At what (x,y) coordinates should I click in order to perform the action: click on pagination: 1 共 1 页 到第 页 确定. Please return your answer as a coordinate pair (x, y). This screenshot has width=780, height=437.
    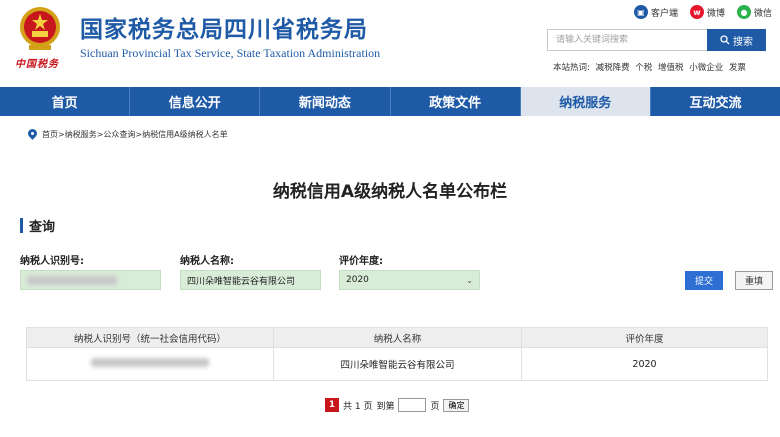
    Looking at the image, I should click on (397, 405).